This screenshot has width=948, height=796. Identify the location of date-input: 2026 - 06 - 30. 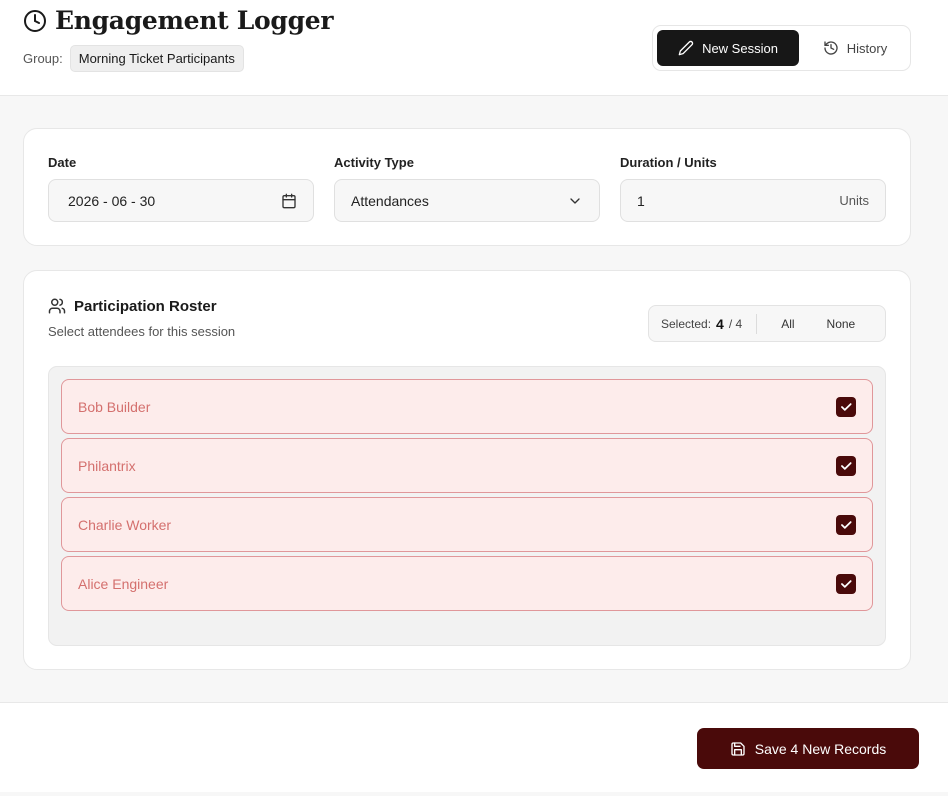
(181, 200).